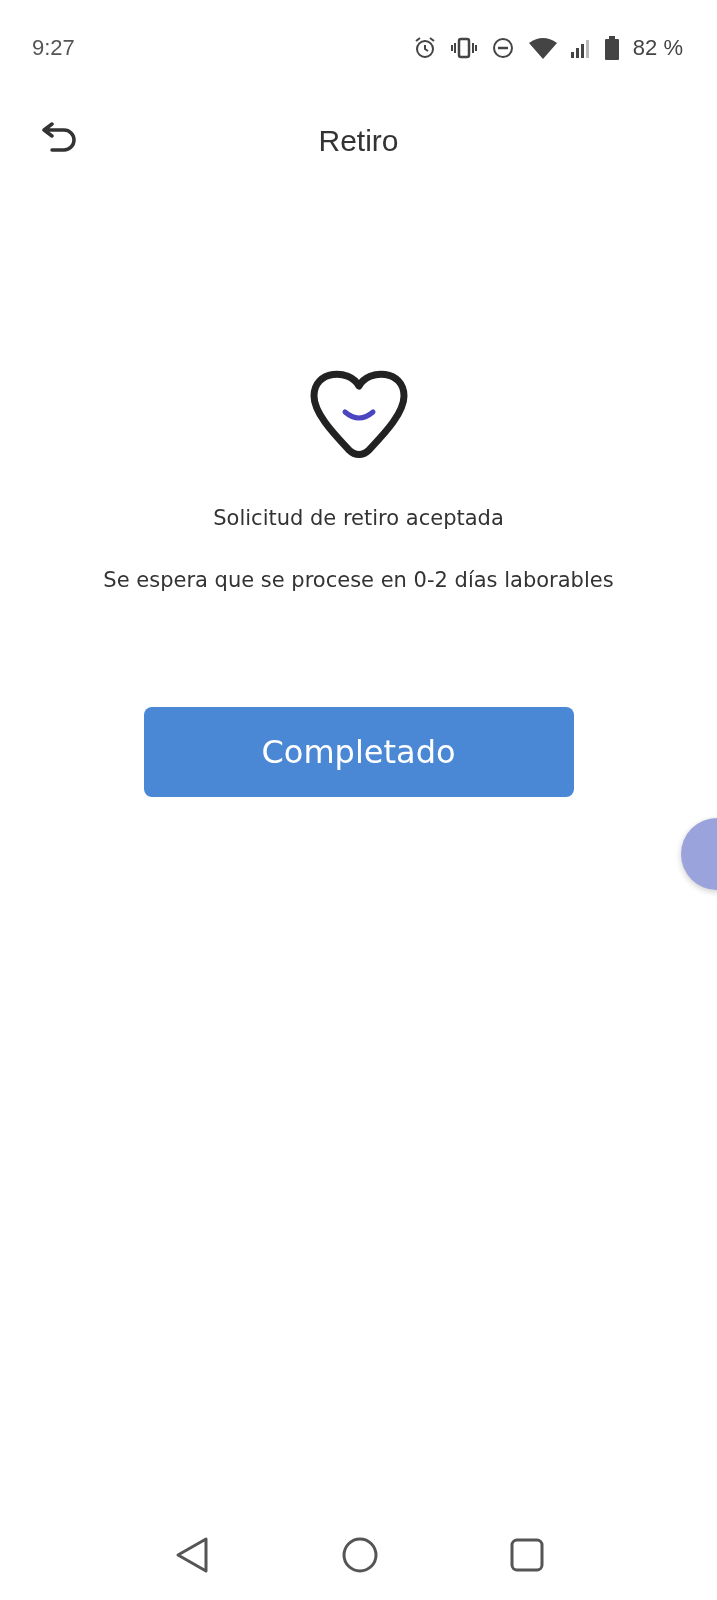  Describe the element at coordinates (358, 580) in the screenshot. I see `processing-note: Se espera que se procese en 0-2 días laborables` at that location.